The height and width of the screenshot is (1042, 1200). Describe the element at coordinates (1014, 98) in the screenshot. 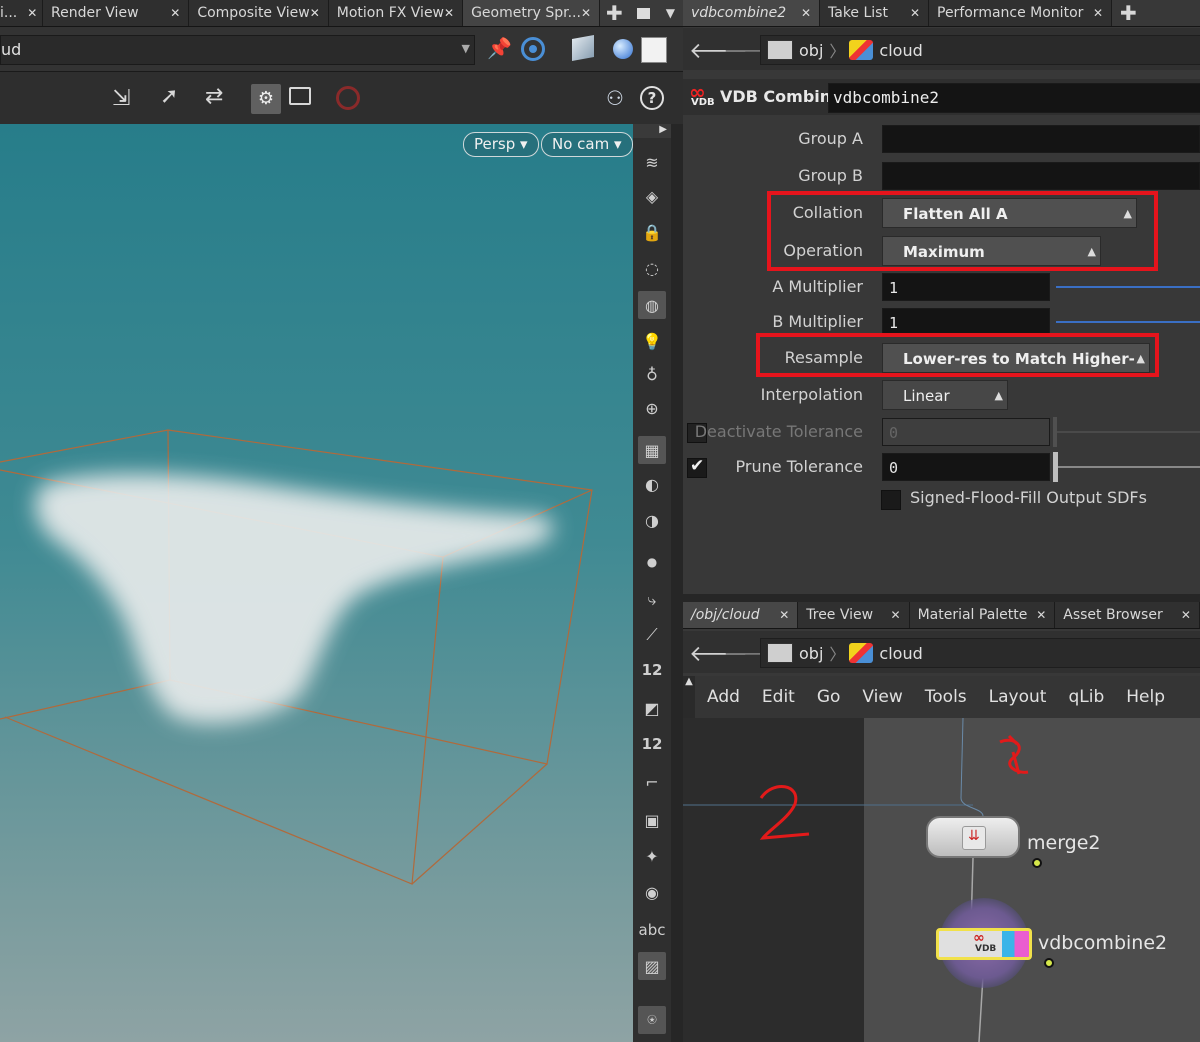

I see `node-name-field: vdbcombine2` at that location.